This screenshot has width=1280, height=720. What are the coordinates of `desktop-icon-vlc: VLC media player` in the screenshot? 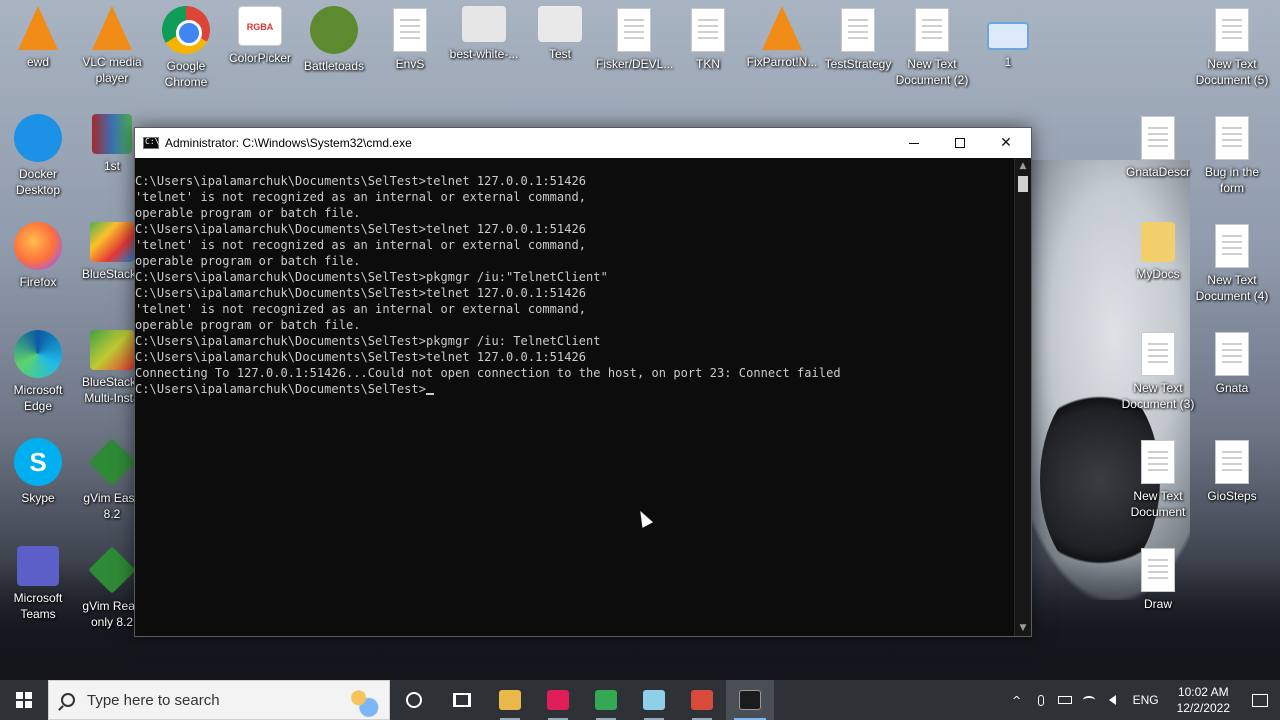 It's located at (112, 46).